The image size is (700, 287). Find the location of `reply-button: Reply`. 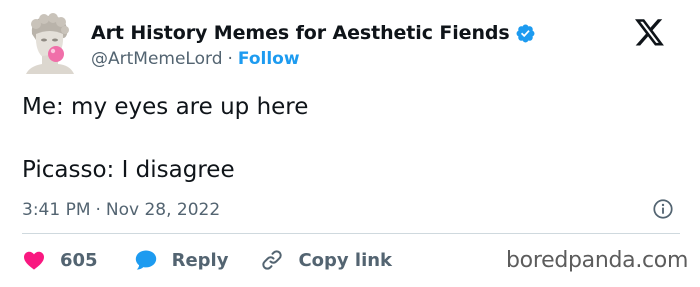

reply-button: Reply is located at coordinates (181, 260).